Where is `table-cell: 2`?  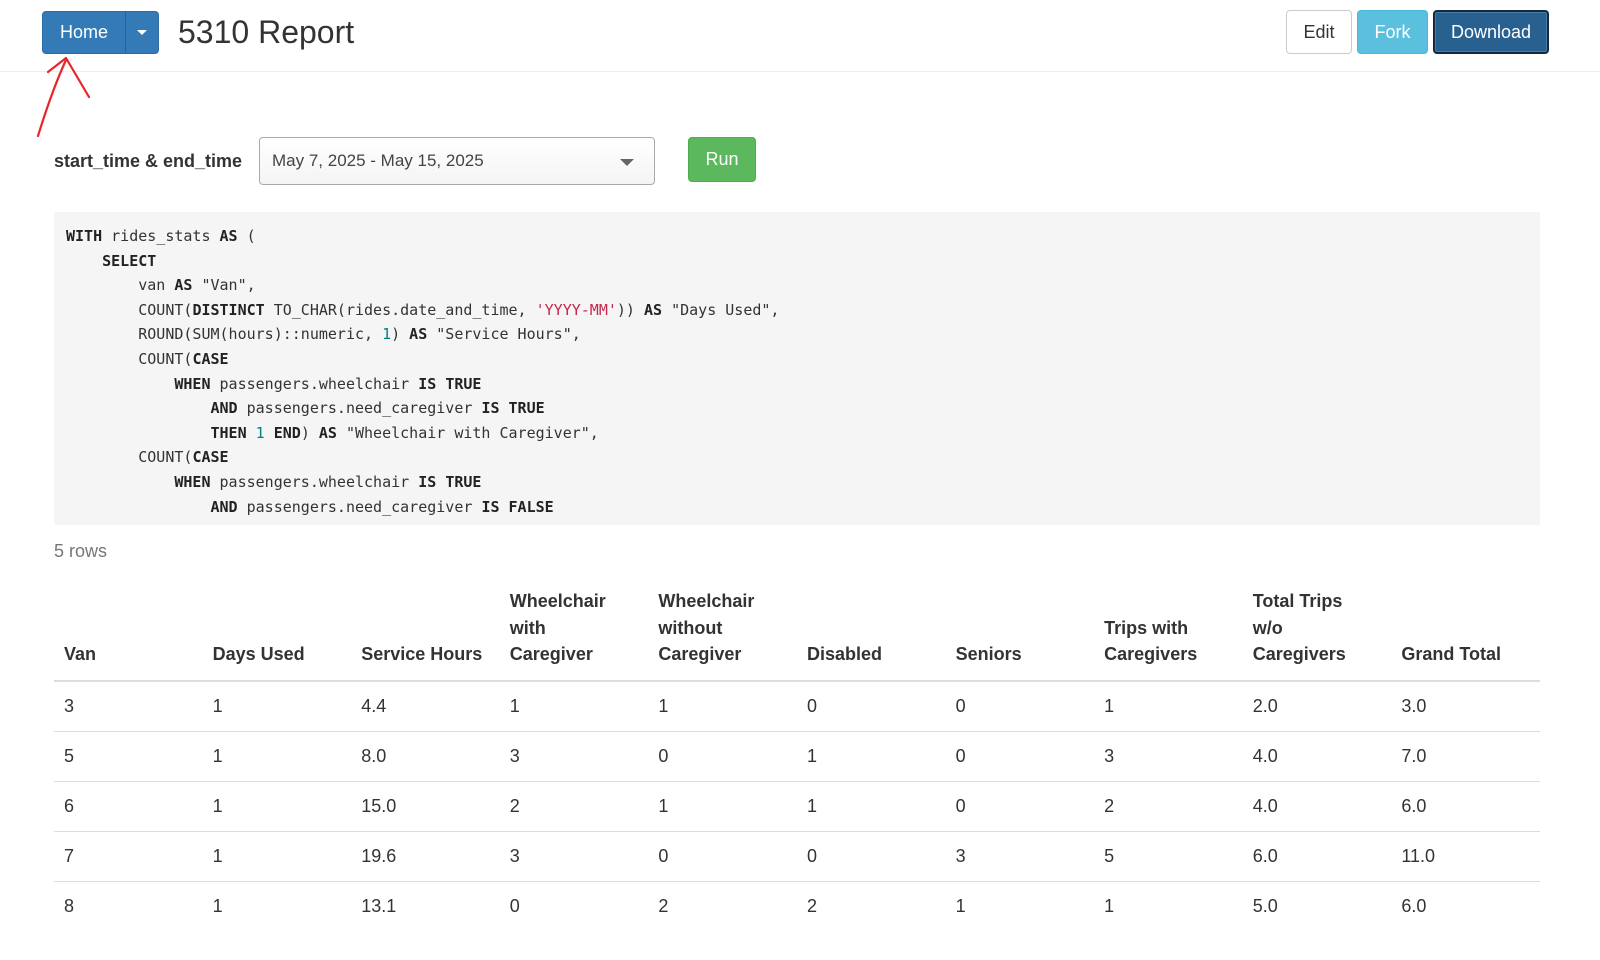
table-cell: 2 is located at coordinates (574, 806).